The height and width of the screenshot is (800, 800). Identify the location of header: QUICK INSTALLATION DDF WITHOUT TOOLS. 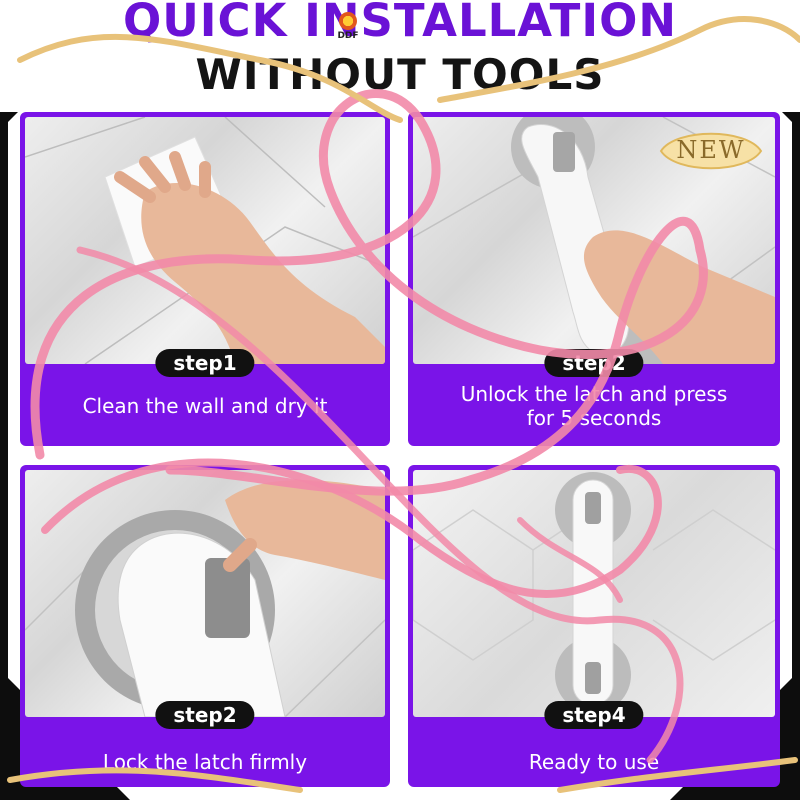
(400, 56).